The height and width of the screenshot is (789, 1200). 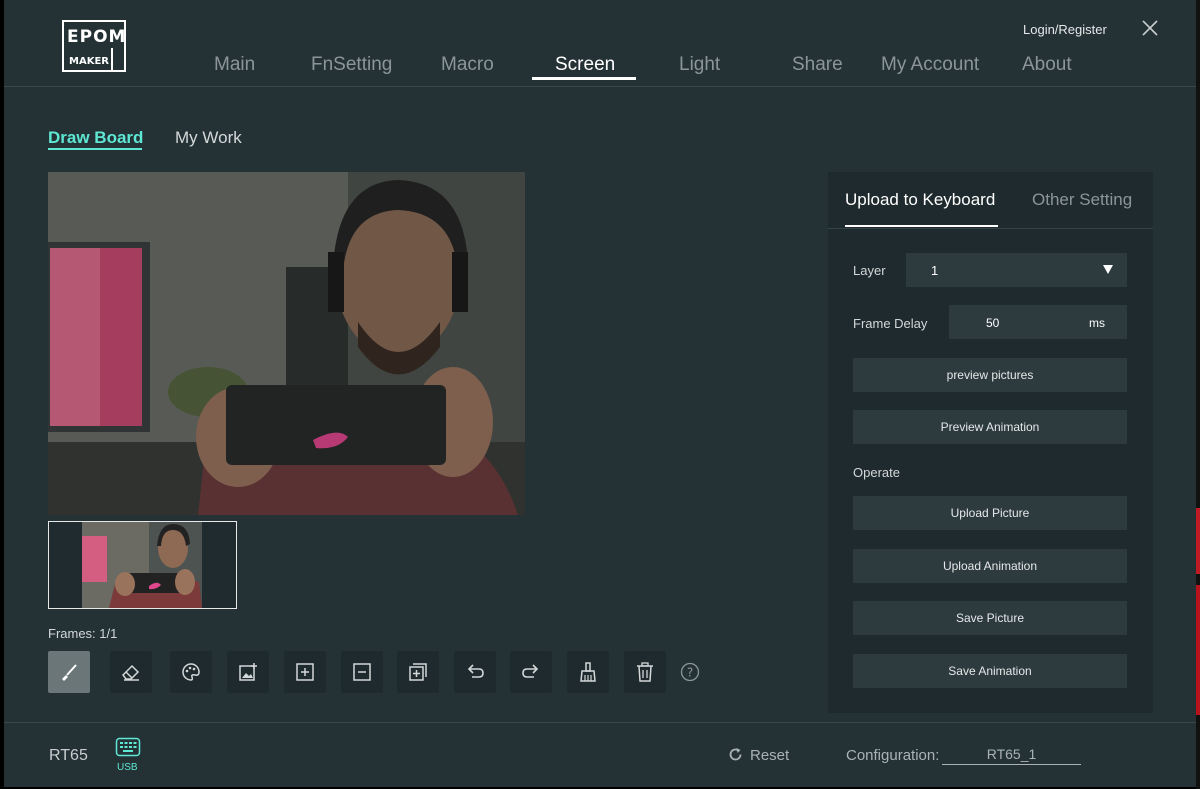 I want to click on help-icon: ?, so click(x=690, y=672).